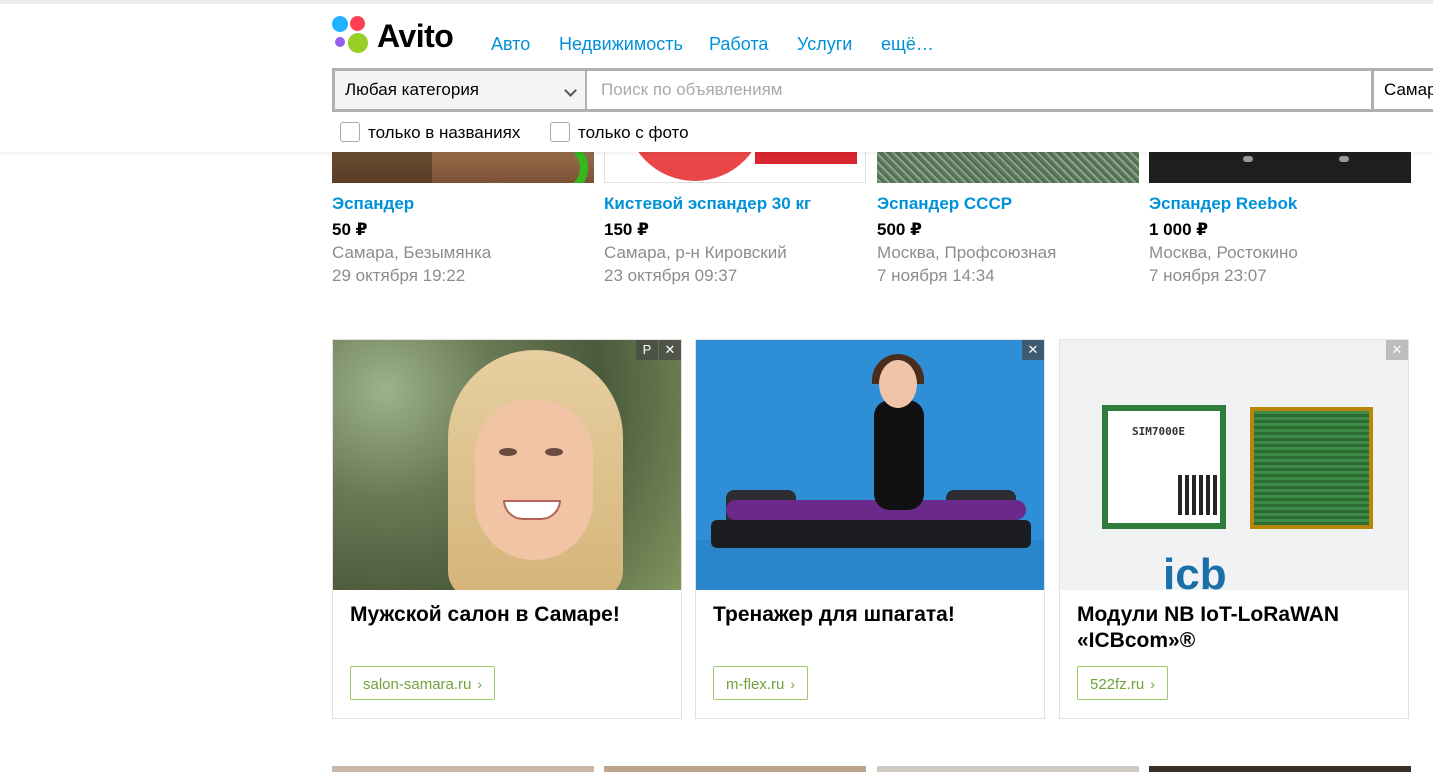  I want to click on listing-date: 29 октября 19:22, so click(399, 275).